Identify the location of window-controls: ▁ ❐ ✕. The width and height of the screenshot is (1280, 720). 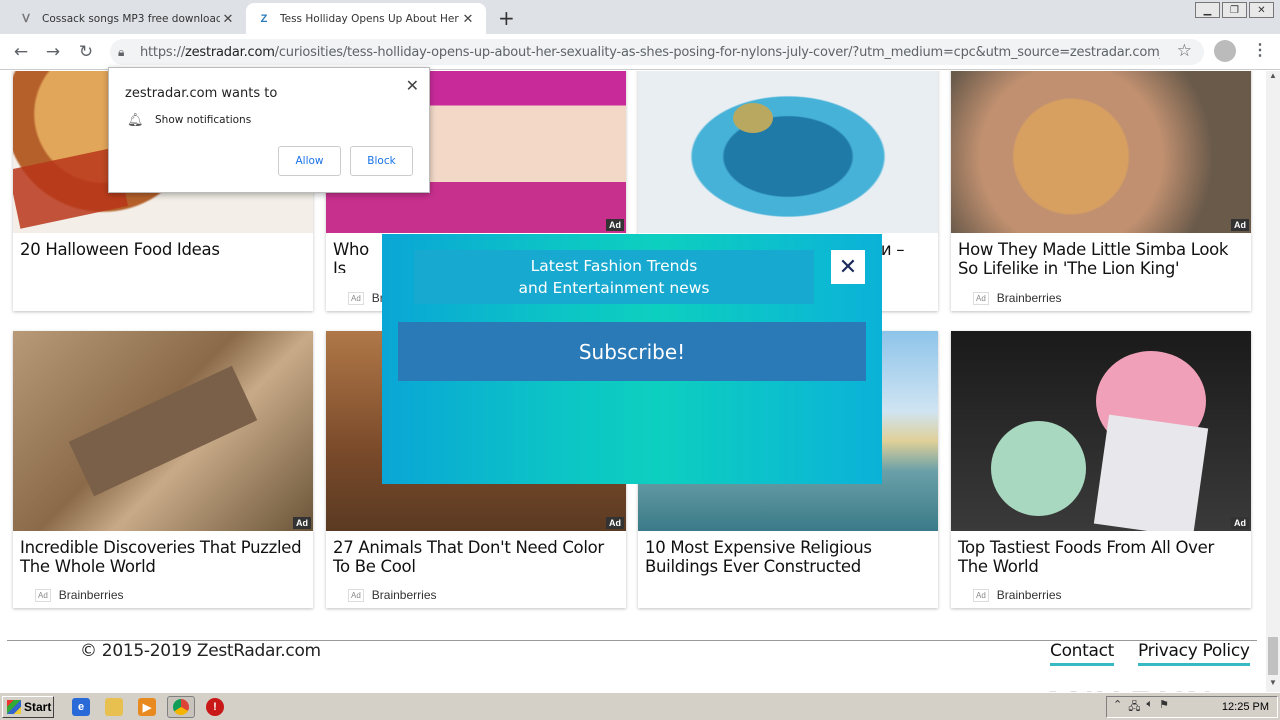
(1234, 10).